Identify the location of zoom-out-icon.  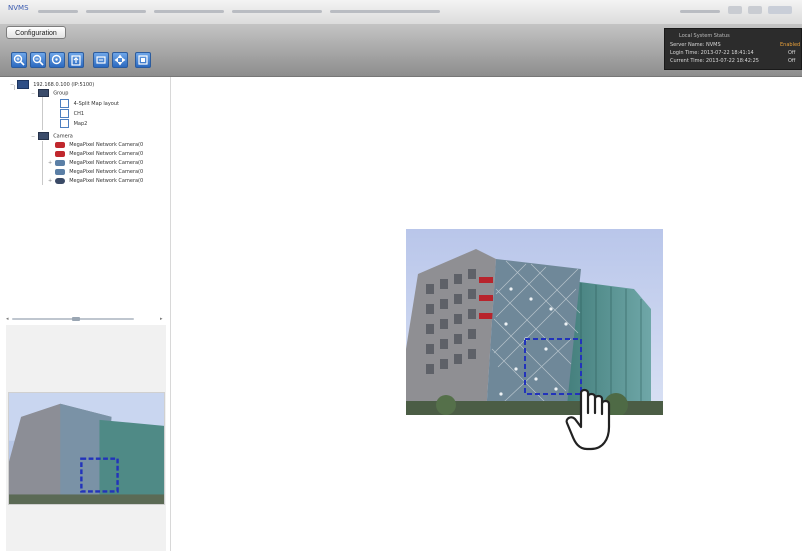
(38, 60).